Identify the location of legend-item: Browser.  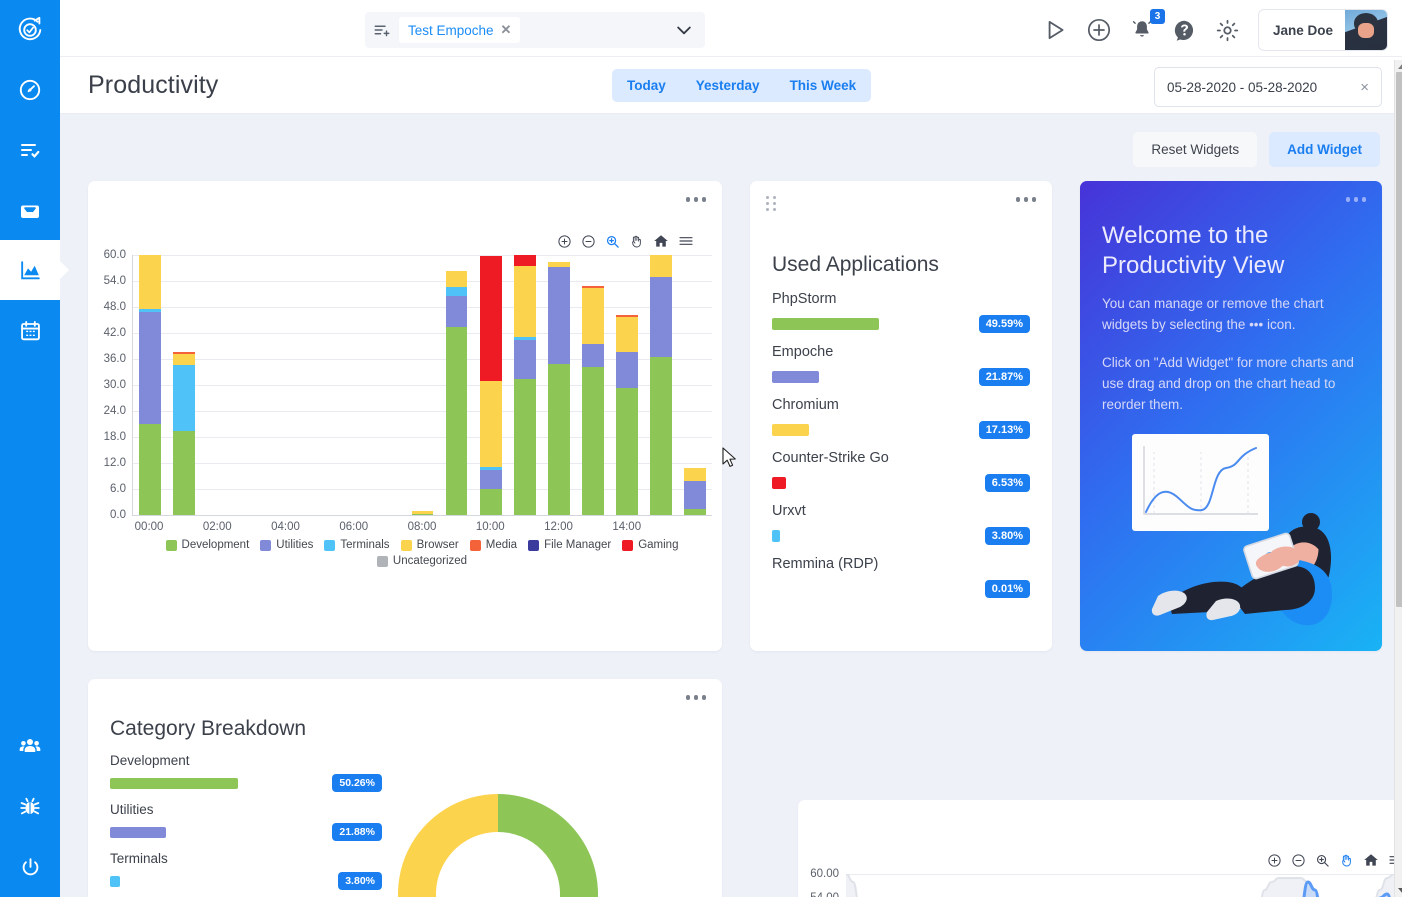
(429, 545).